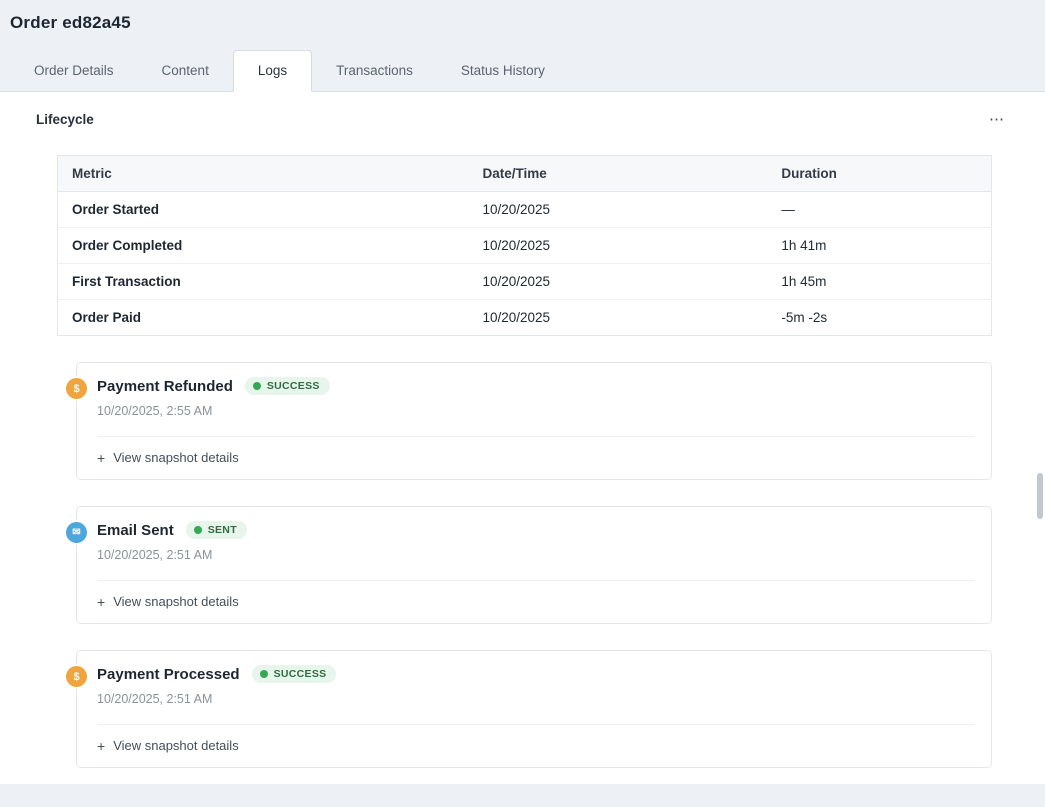 This screenshot has width=1045, height=807. Describe the element at coordinates (879, 281) in the screenshot. I see `duration-cell: 1h 45m` at that location.